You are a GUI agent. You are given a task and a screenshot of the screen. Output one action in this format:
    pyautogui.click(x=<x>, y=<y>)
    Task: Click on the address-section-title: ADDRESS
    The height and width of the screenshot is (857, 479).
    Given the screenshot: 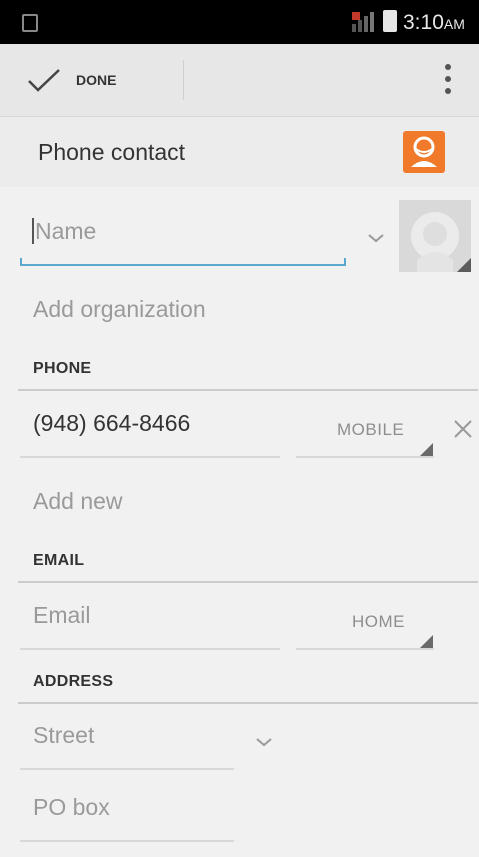 What is the action you would take?
    pyautogui.click(x=73, y=681)
    